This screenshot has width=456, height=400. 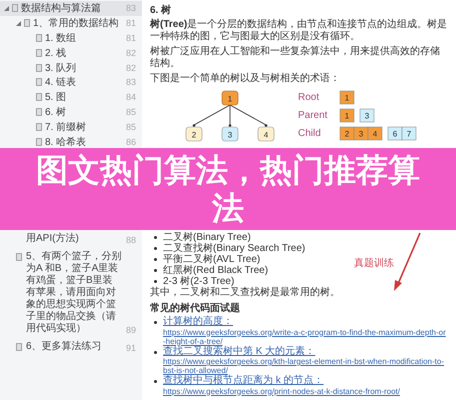 I want to click on link: 查找二叉搜索树中第 K 大的元素：, so click(x=239, y=351).